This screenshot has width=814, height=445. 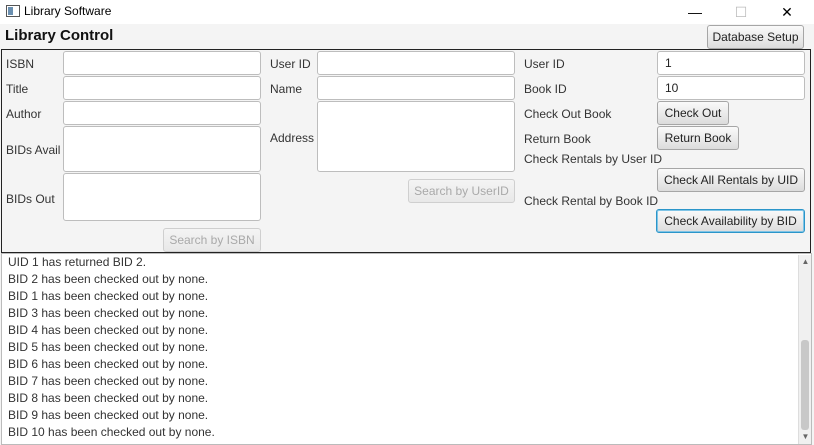 What do you see at coordinates (731, 88) in the screenshot?
I see `book-id-field: 10` at bounding box center [731, 88].